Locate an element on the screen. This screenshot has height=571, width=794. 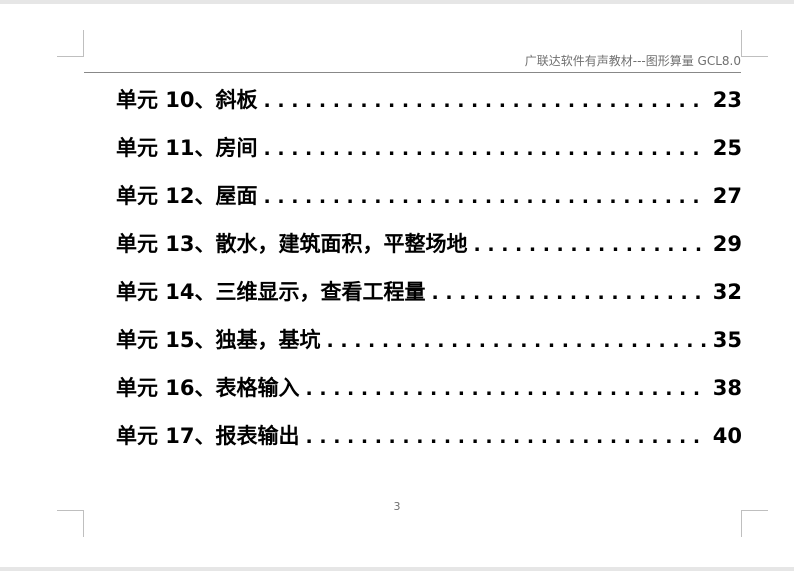
crop-mark-bottom-right is located at coordinates (754, 523).